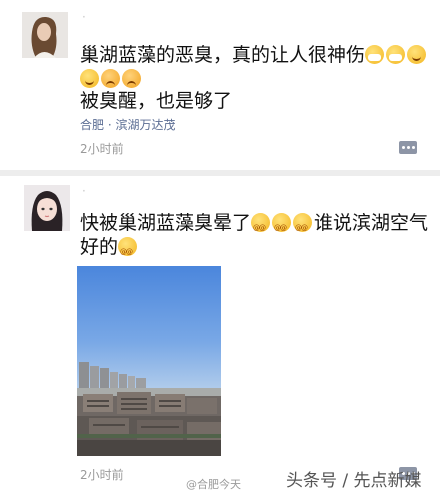 This screenshot has width=440, height=494. Describe the element at coordinates (99, 247) in the screenshot. I see `post-text: 好的` at that location.